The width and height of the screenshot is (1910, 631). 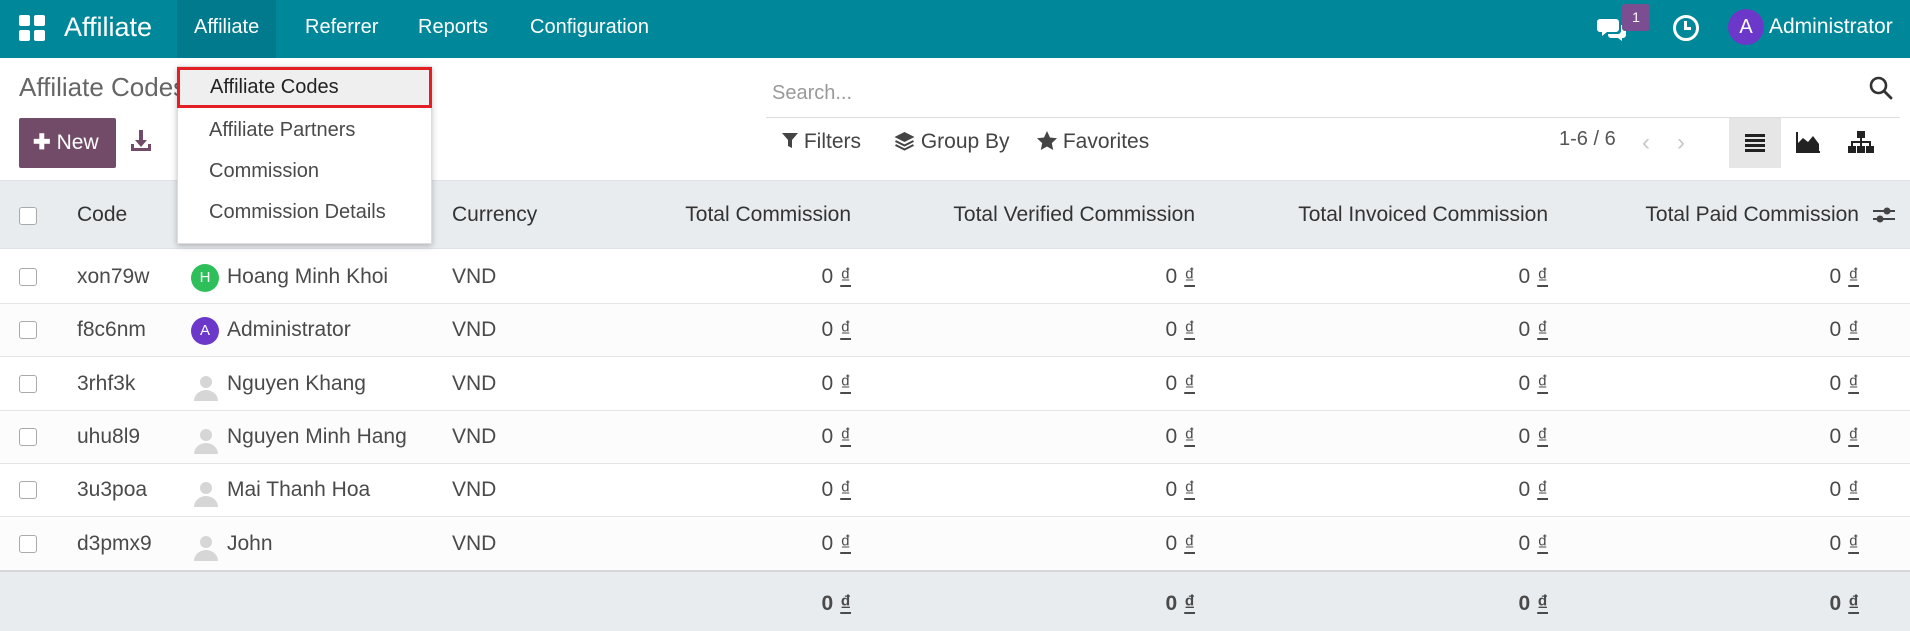 What do you see at coordinates (1032, 215) in the screenshot?
I see `column-total-verified-commission: Total Verified Commission` at bounding box center [1032, 215].